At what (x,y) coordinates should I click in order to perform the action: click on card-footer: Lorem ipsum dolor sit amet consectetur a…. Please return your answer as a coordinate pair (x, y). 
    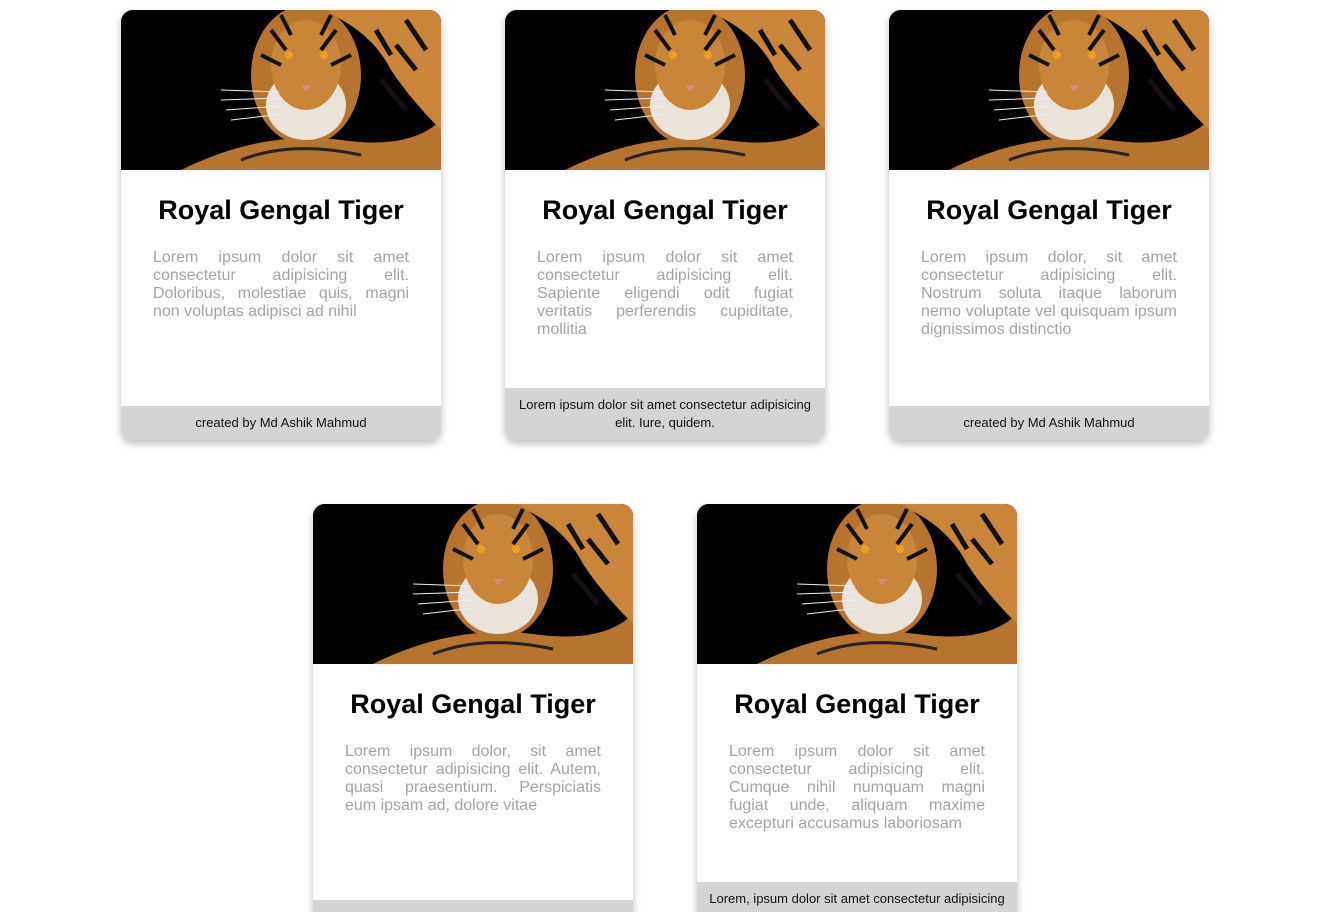
    Looking at the image, I should click on (665, 414).